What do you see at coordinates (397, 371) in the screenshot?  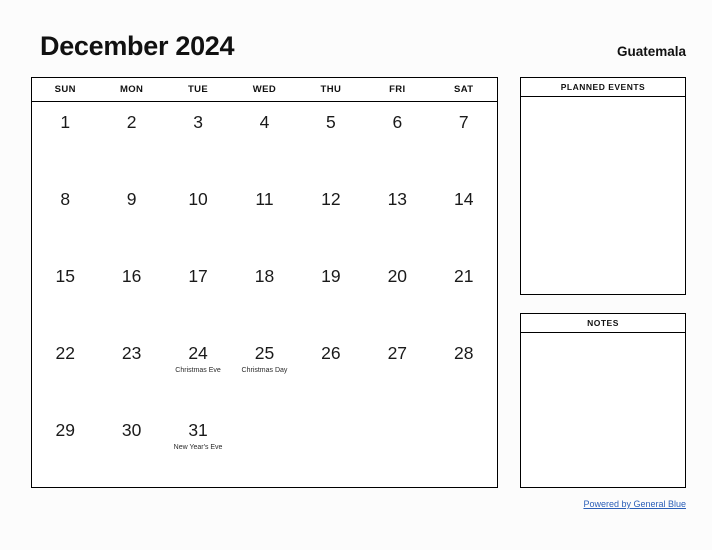 I see `calendar-day-cell: 27` at bounding box center [397, 371].